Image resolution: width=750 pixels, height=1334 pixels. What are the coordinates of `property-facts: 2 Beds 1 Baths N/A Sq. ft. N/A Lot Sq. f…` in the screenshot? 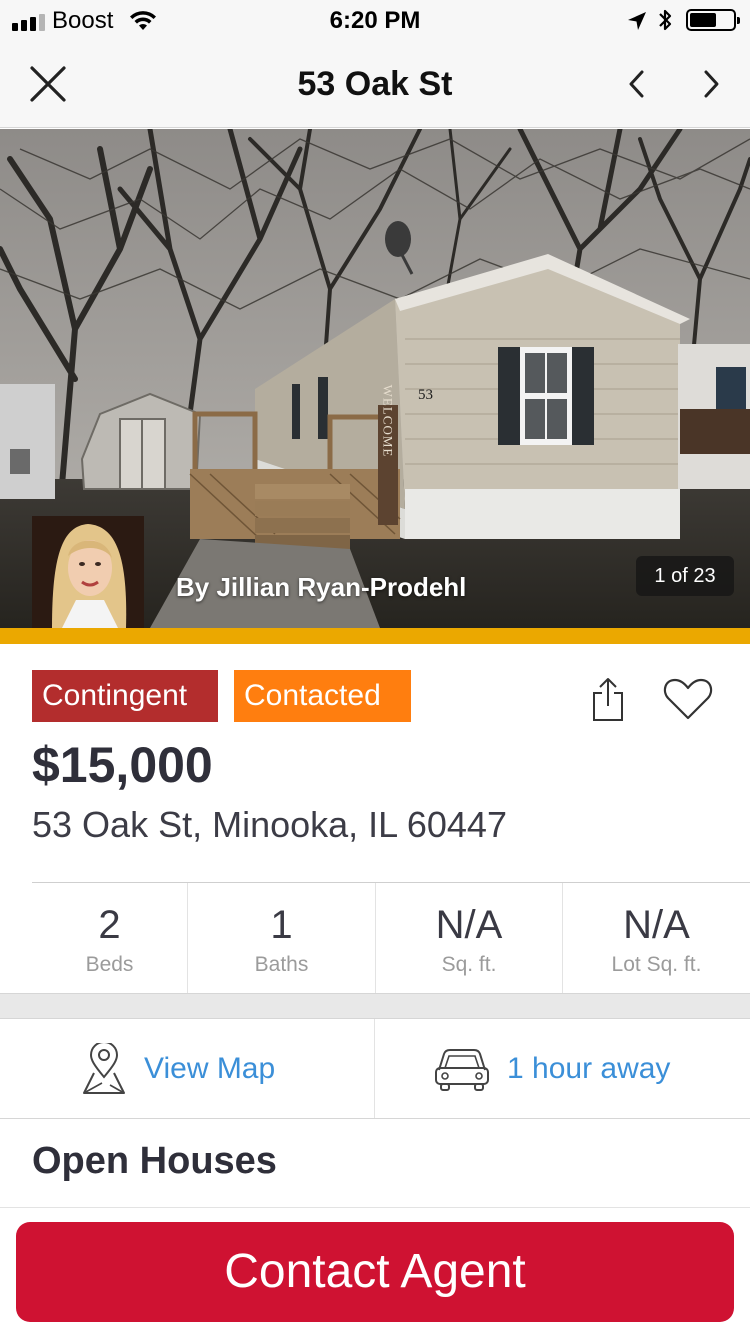 It's located at (391, 938).